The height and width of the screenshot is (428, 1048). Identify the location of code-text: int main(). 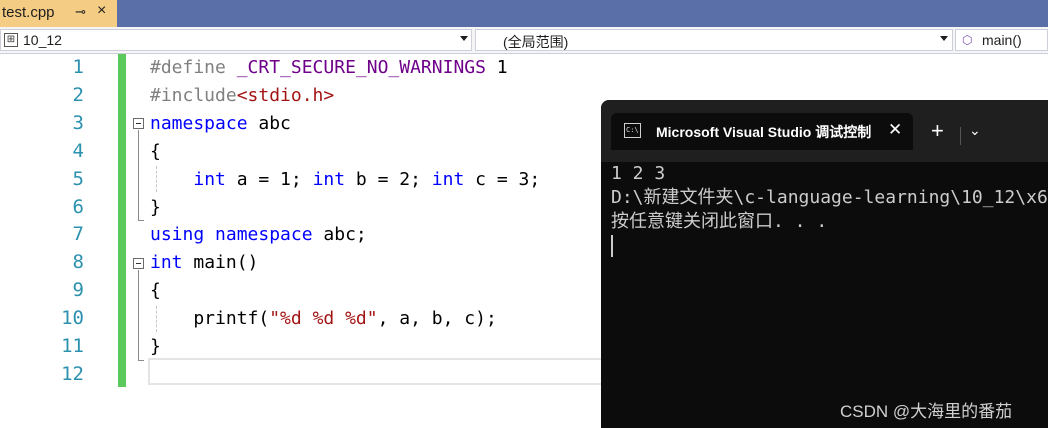
(204, 262).